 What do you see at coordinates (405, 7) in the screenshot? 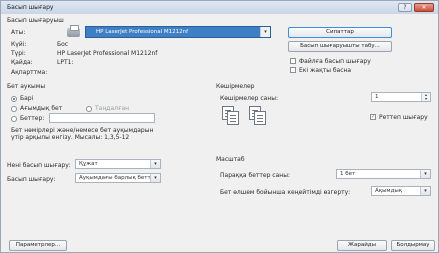
I see `help-button: ?` at bounding box center [405, 7].